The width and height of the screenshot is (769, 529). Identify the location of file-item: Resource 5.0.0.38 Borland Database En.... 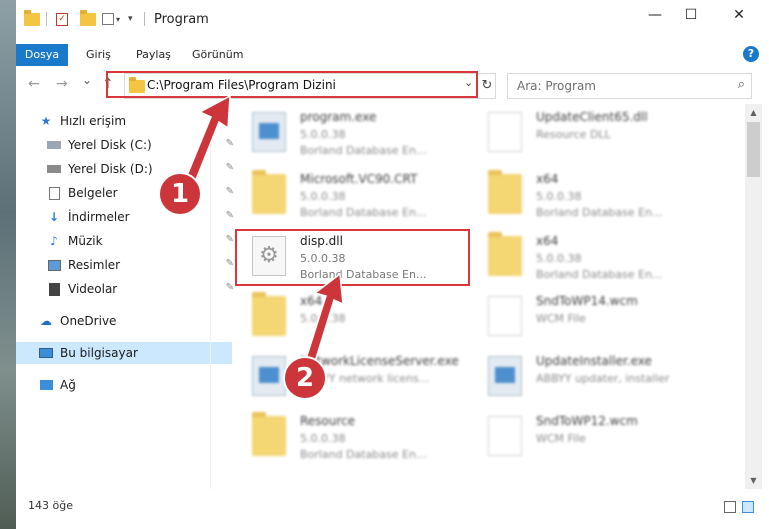
(359, 436).